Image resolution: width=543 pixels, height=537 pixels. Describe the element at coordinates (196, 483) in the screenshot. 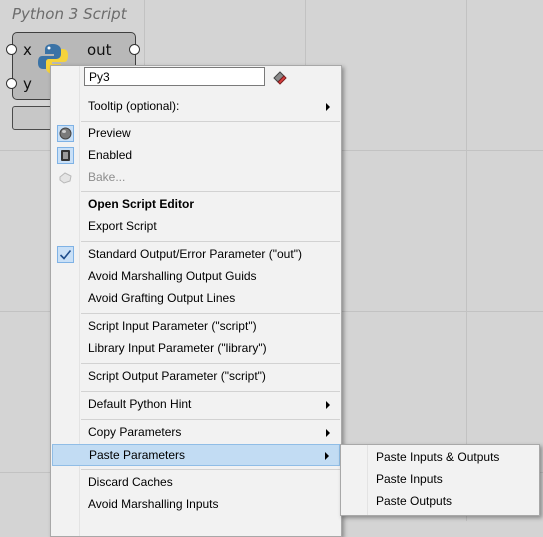

I see `menu-item-discard-caches: Discard Caches` at that location.